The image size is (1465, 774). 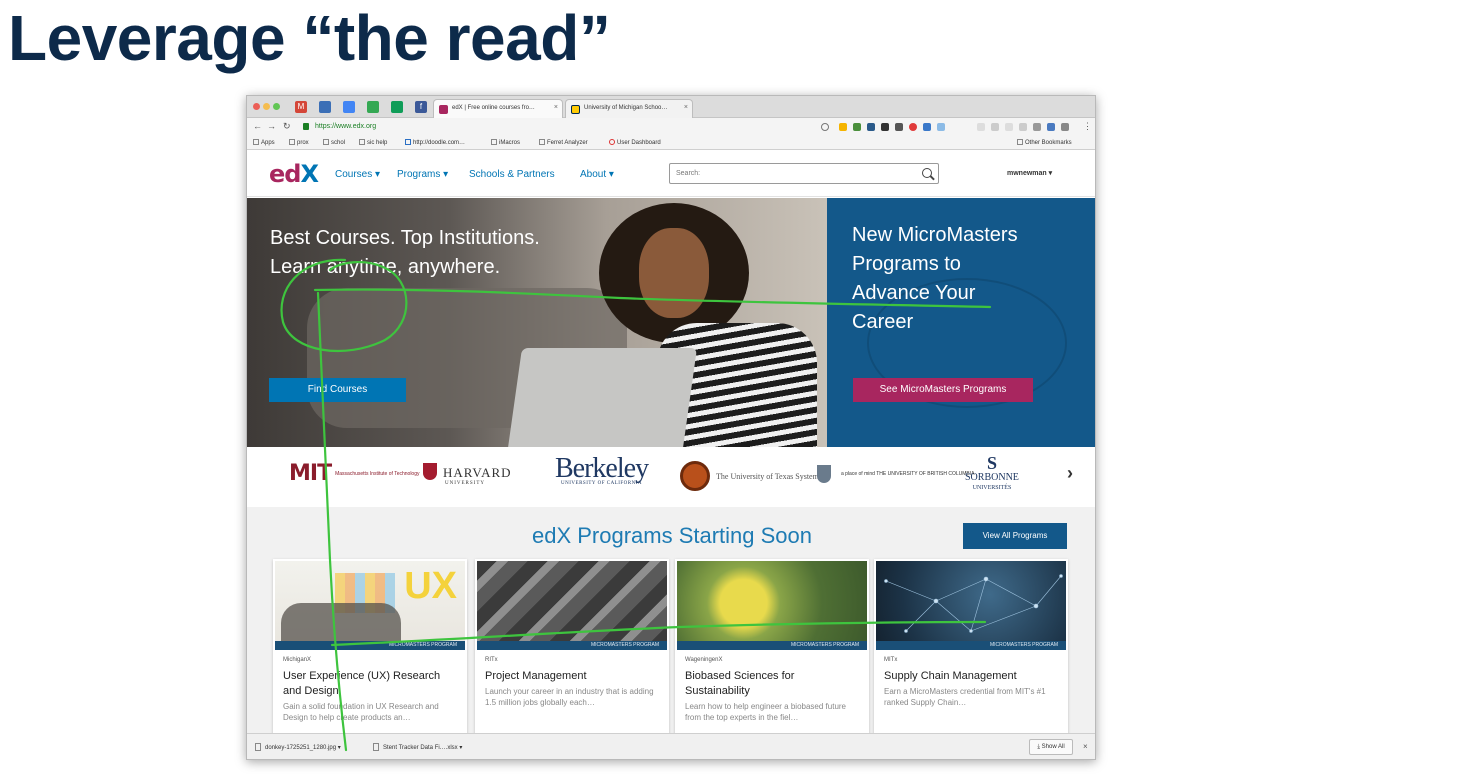 What do you see at coordinates (704, 660) in the screenshot?
I see `program-org: WageningenX` at bounding box center [704, 660].